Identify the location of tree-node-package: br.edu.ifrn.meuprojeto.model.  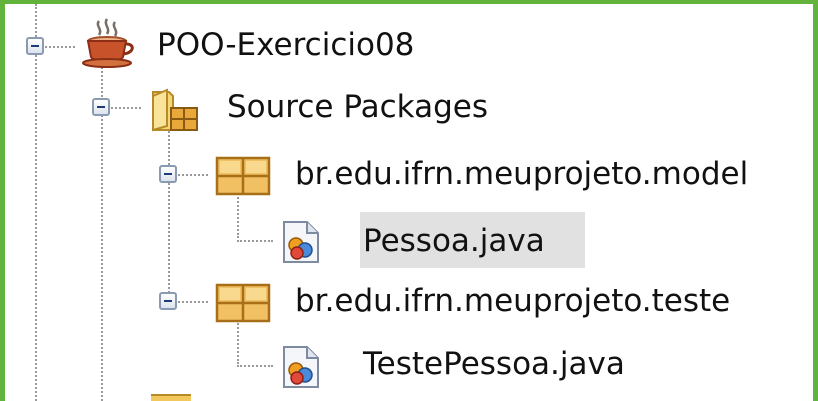
(409, 175).